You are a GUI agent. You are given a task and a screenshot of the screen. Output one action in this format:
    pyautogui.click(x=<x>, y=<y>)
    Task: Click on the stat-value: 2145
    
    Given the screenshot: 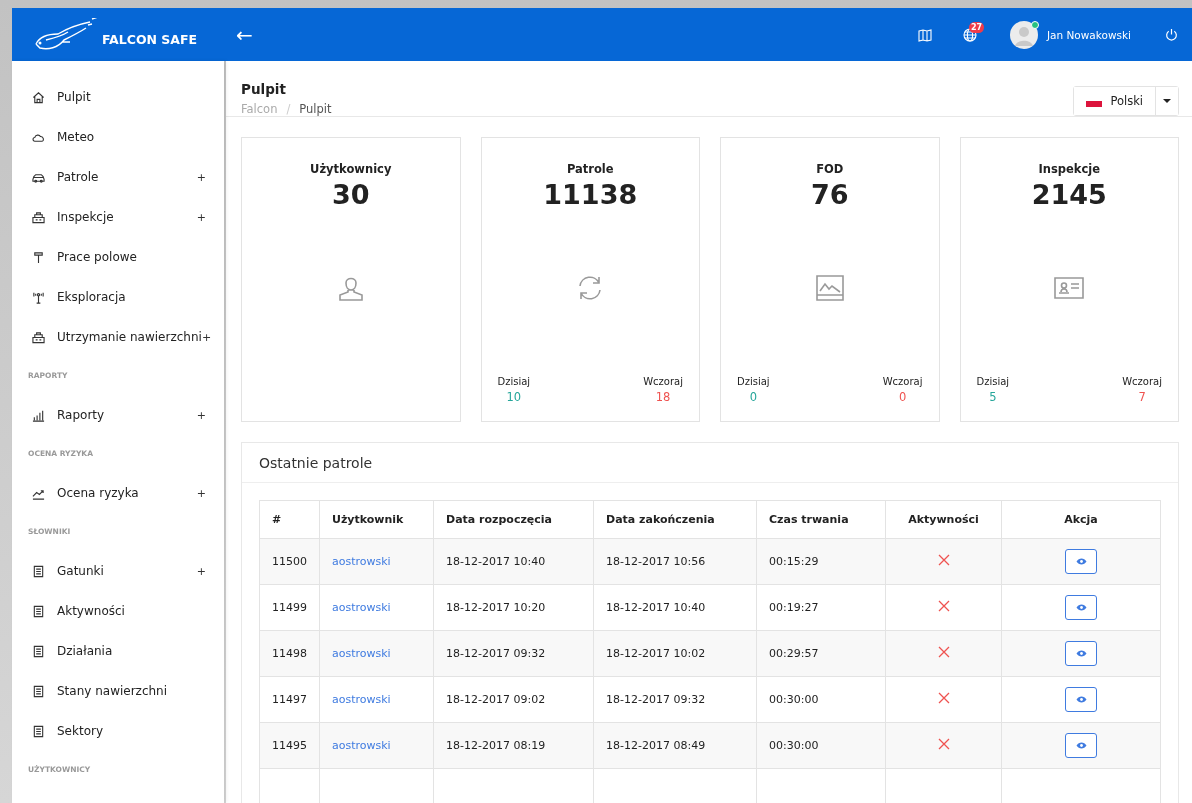 What is the action you would take?
    pyautogui.click(x=1069, y=194)
    